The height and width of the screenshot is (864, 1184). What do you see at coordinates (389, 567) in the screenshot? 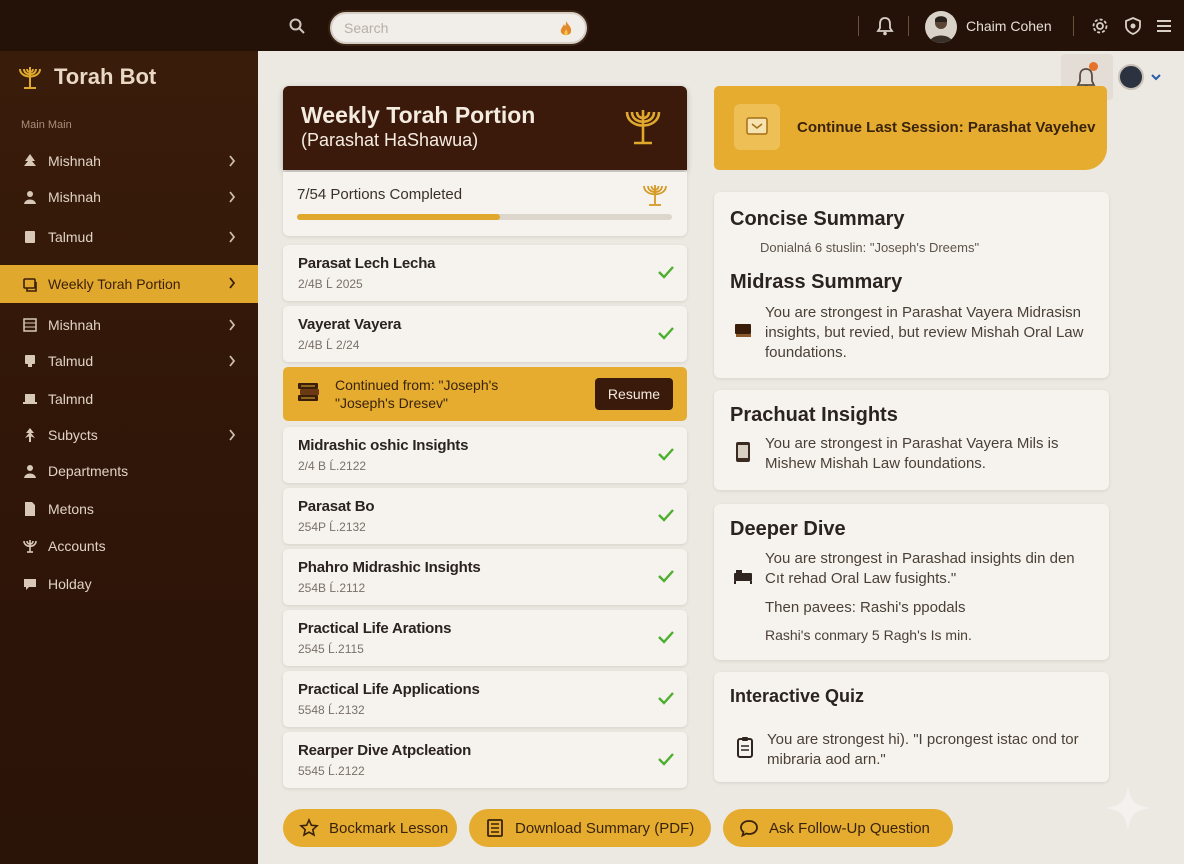
I see `lesson-title: Phahro Midrashic Insights` at bounding box center [389, 567].